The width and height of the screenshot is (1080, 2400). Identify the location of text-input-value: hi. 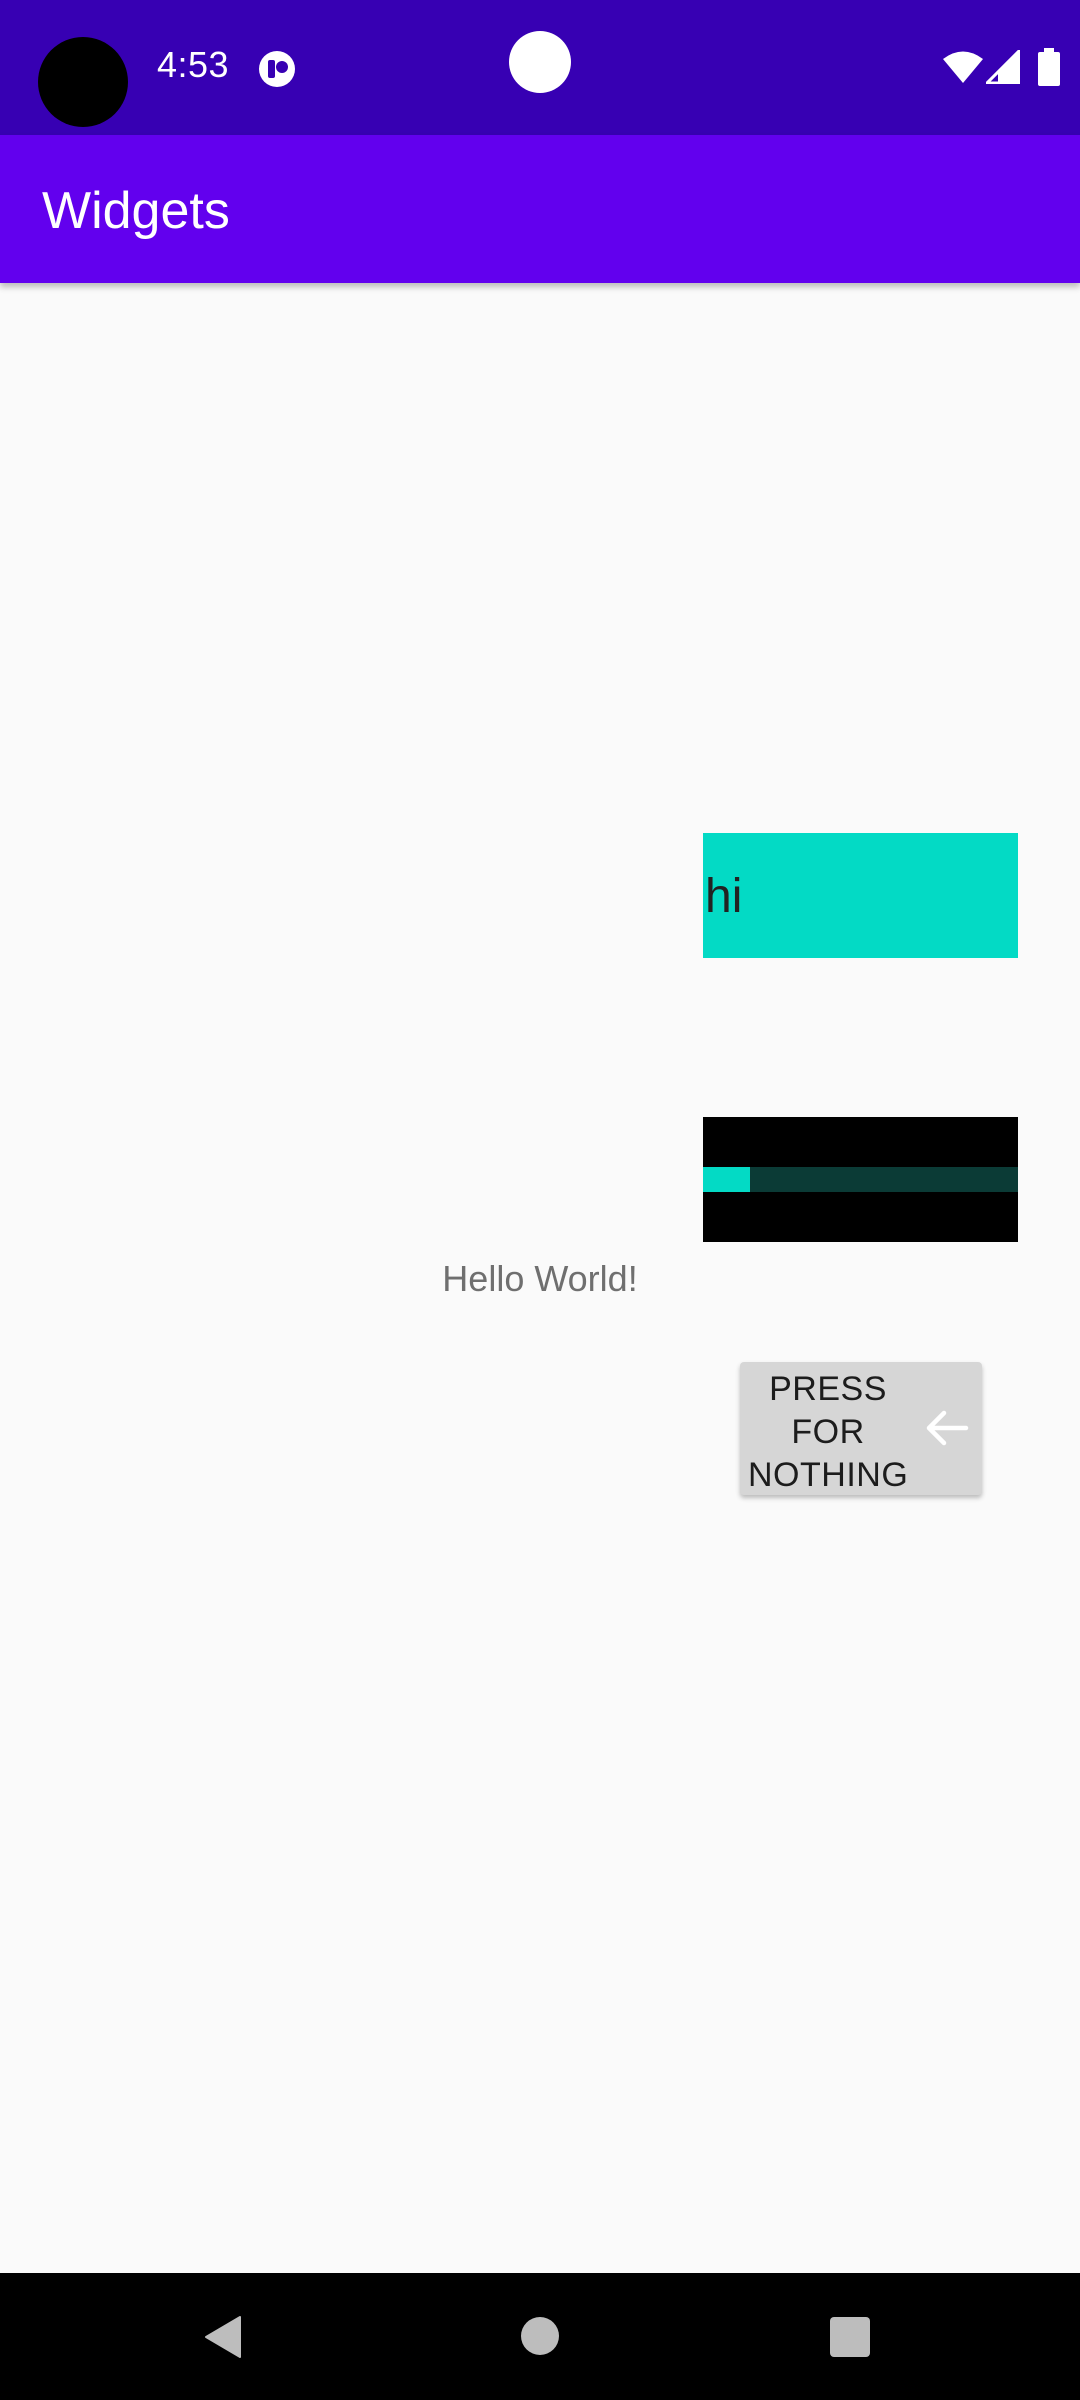
(724, 896).